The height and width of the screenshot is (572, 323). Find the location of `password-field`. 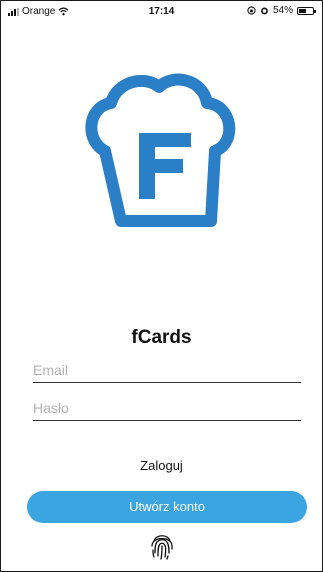

password-field is located at coordinates (167, 408).